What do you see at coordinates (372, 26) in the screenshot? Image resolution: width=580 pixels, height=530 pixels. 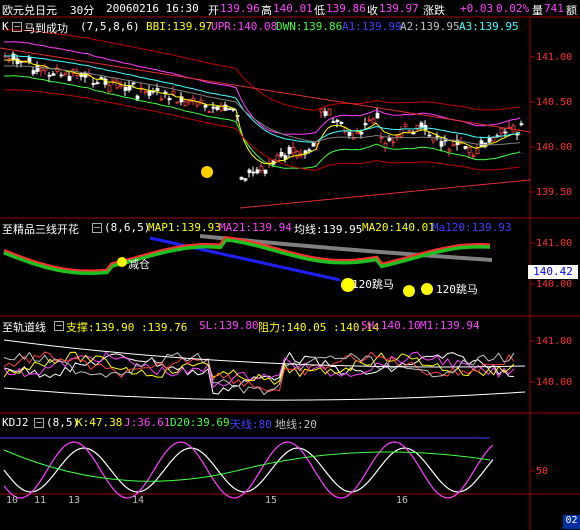 I see `panel1-a1: A1:139.99` at bounding box center [372, 26].